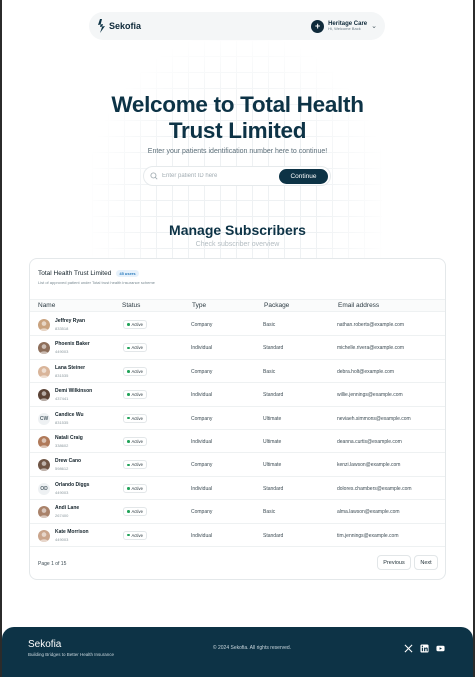 This screenshot has width=475, height=677. Describe the element at coordinates (344, 26) in the screenshot. I see `org-switcher: + Heritage Care Hi, Welcome Back ⌄` at that location.